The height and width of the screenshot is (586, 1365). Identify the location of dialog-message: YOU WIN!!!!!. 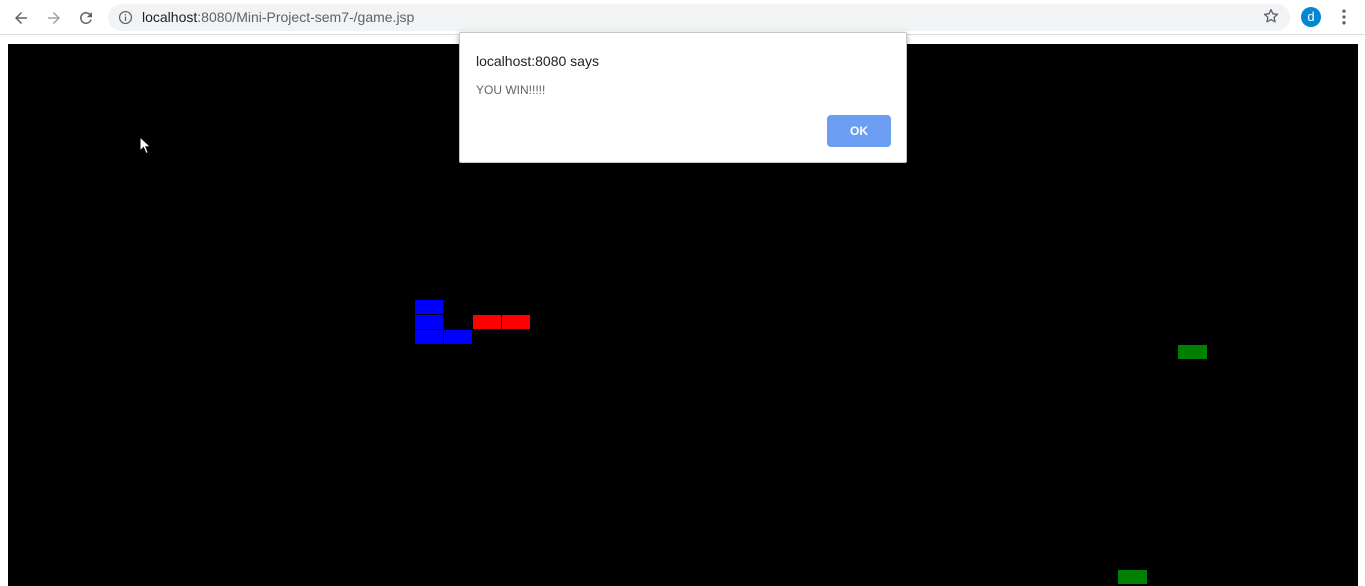
(511, 90).